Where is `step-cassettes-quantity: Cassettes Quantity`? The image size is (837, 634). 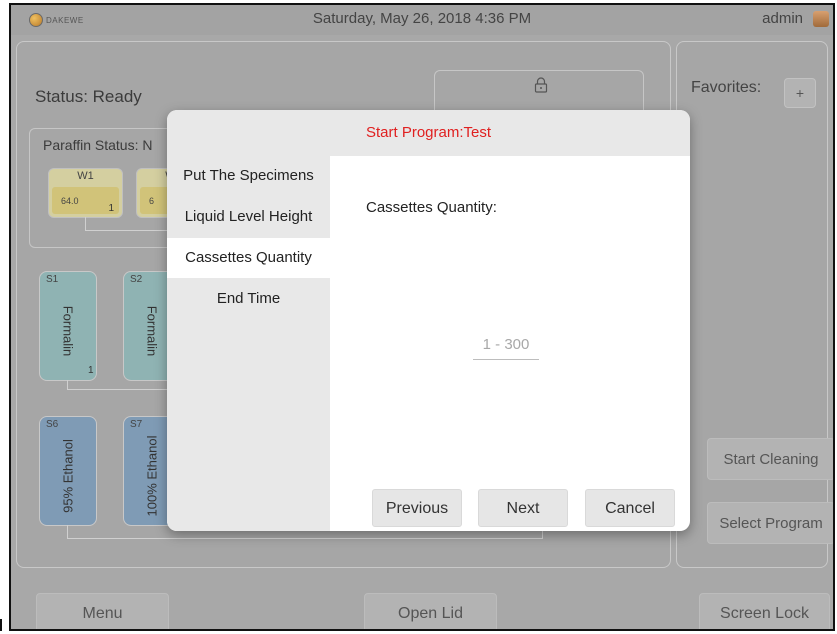 step-cassettes-quantity: Cassettes Quantity is located at coordinates (248, 258).